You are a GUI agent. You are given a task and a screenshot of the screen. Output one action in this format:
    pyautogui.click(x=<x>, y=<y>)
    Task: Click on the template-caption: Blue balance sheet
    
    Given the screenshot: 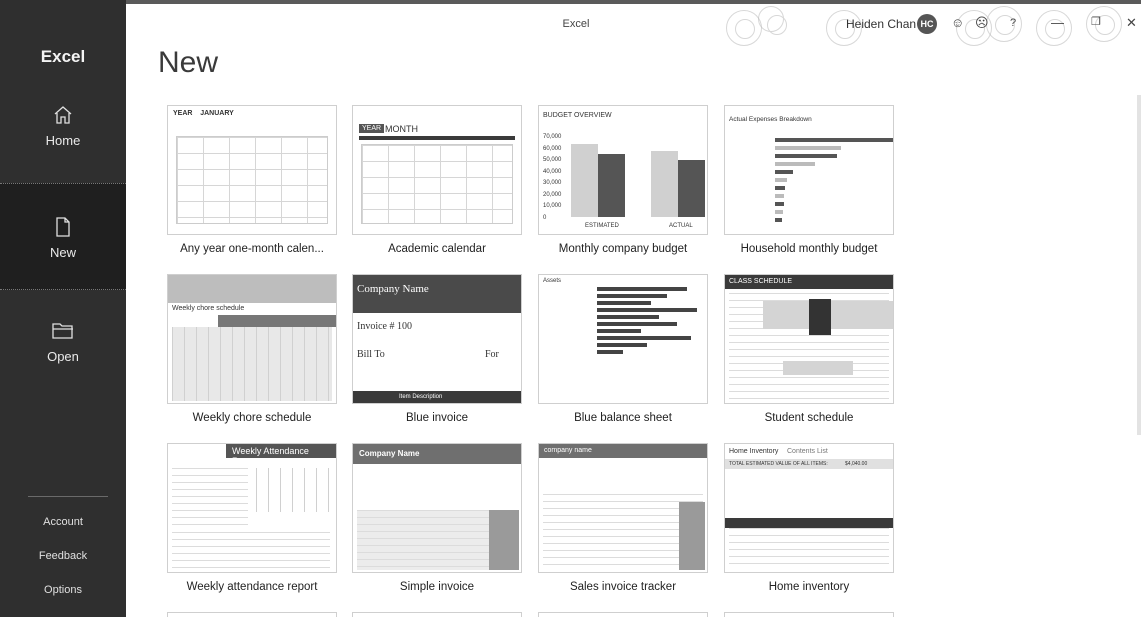 What is the action you would take?
    pyautogui.click(x=623, y=418)
    